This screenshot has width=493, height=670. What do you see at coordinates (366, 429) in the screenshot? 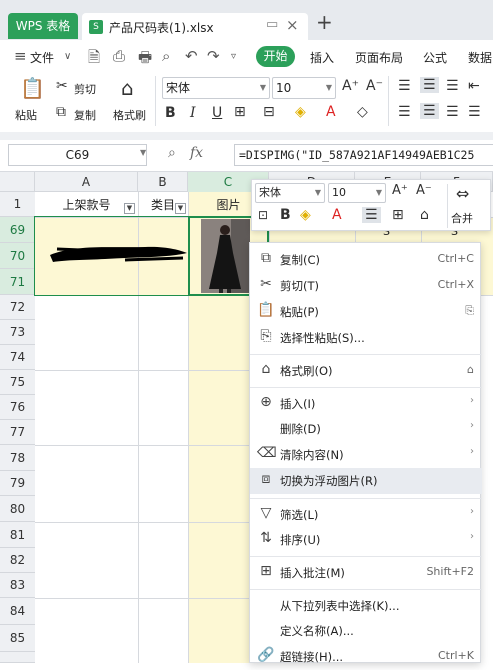
I see `menu-item-delete: 删除(D) ›` at bounding box center [366, 429].